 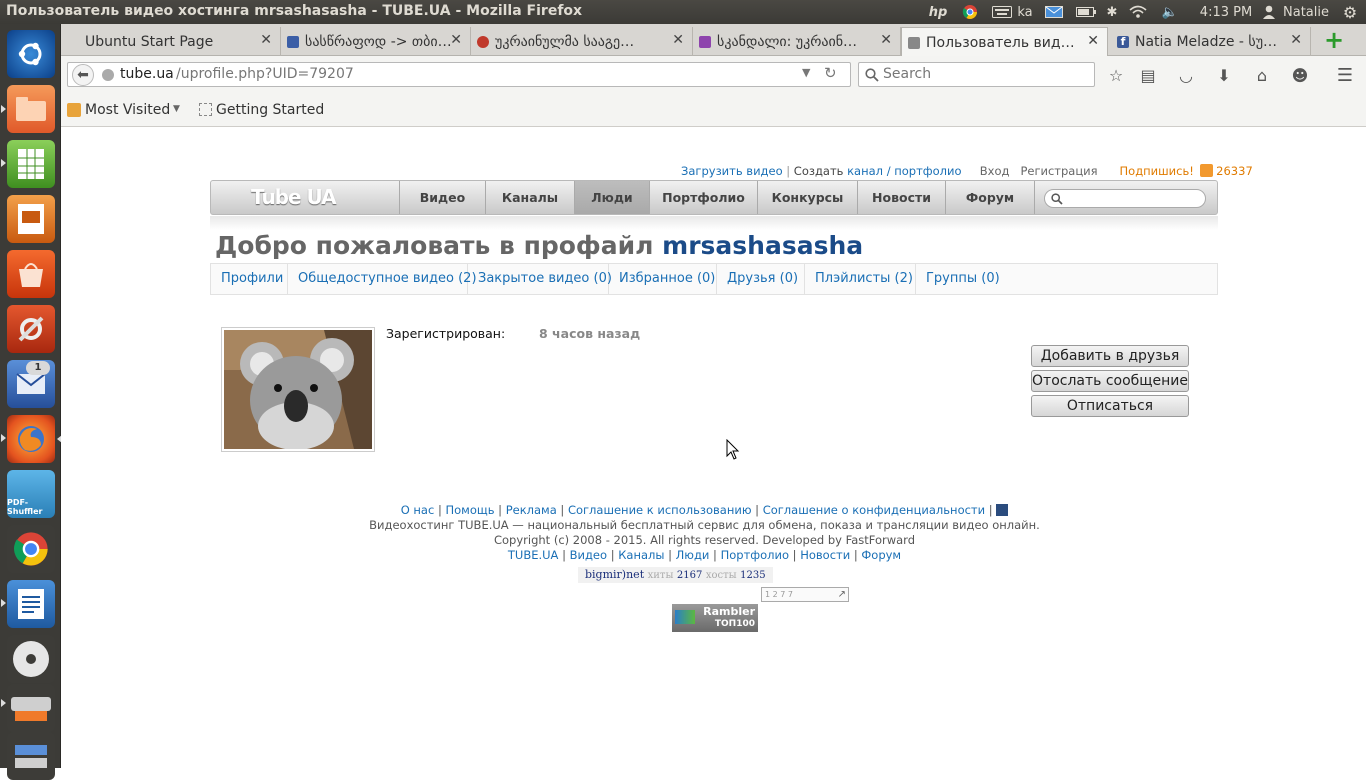 What do you see at coordinates (31, 219) in the screenshot?
I see `impress-presentation-icon` at bounding box center [31, 219].